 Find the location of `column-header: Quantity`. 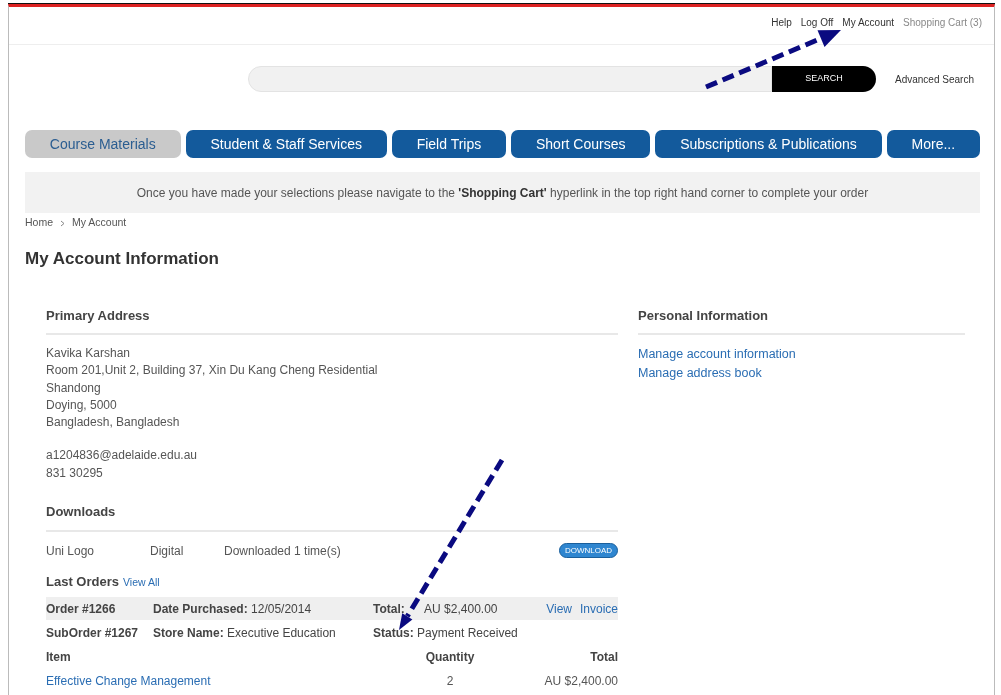

column-header: Quantity is located at coordinates (450, 658).